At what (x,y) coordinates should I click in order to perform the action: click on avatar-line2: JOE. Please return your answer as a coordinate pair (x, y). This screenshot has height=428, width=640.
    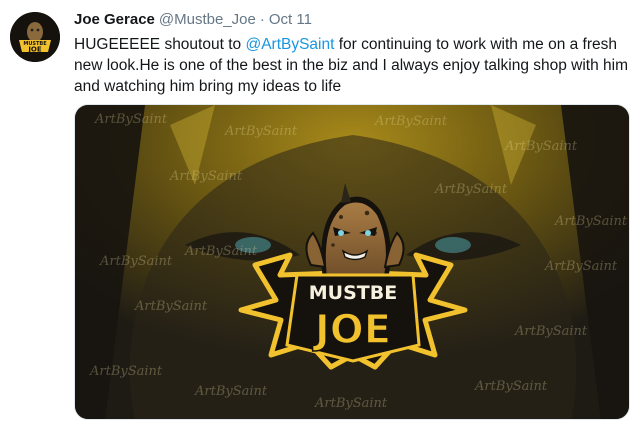
    Looking at the image, I should click on (34, 50).